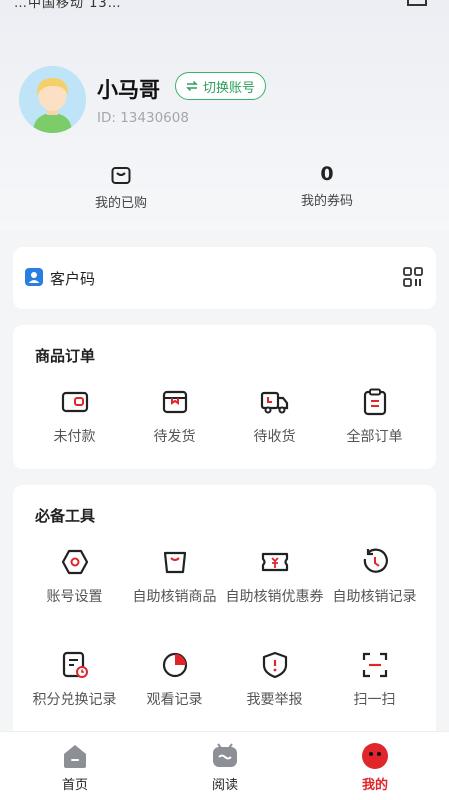 The height and width of the screenshot is (800, 449). Describe the element at coordinates (65, 516) in the screenshot. I see `tools-title: 必备工具` at that location.